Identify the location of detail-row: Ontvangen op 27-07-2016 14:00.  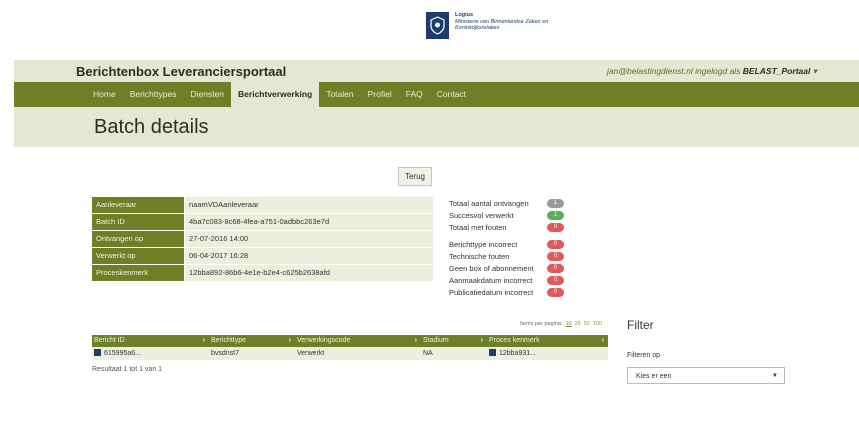
(262, 239).